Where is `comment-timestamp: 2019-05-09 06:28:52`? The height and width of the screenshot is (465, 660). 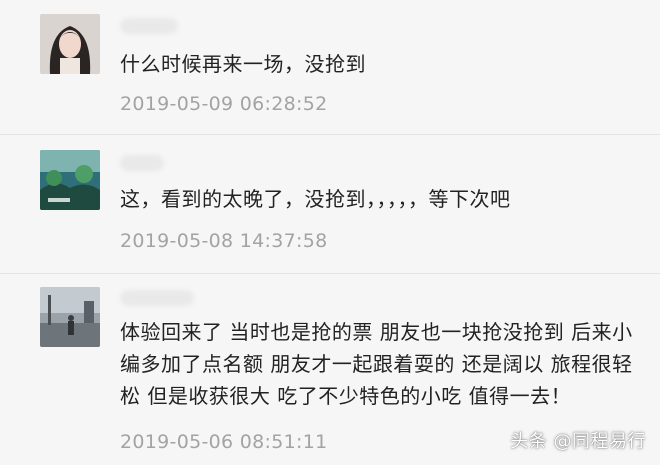 comment-timestamp: 2019-05-09 06:28:52 is located at coordinates (224, 104).